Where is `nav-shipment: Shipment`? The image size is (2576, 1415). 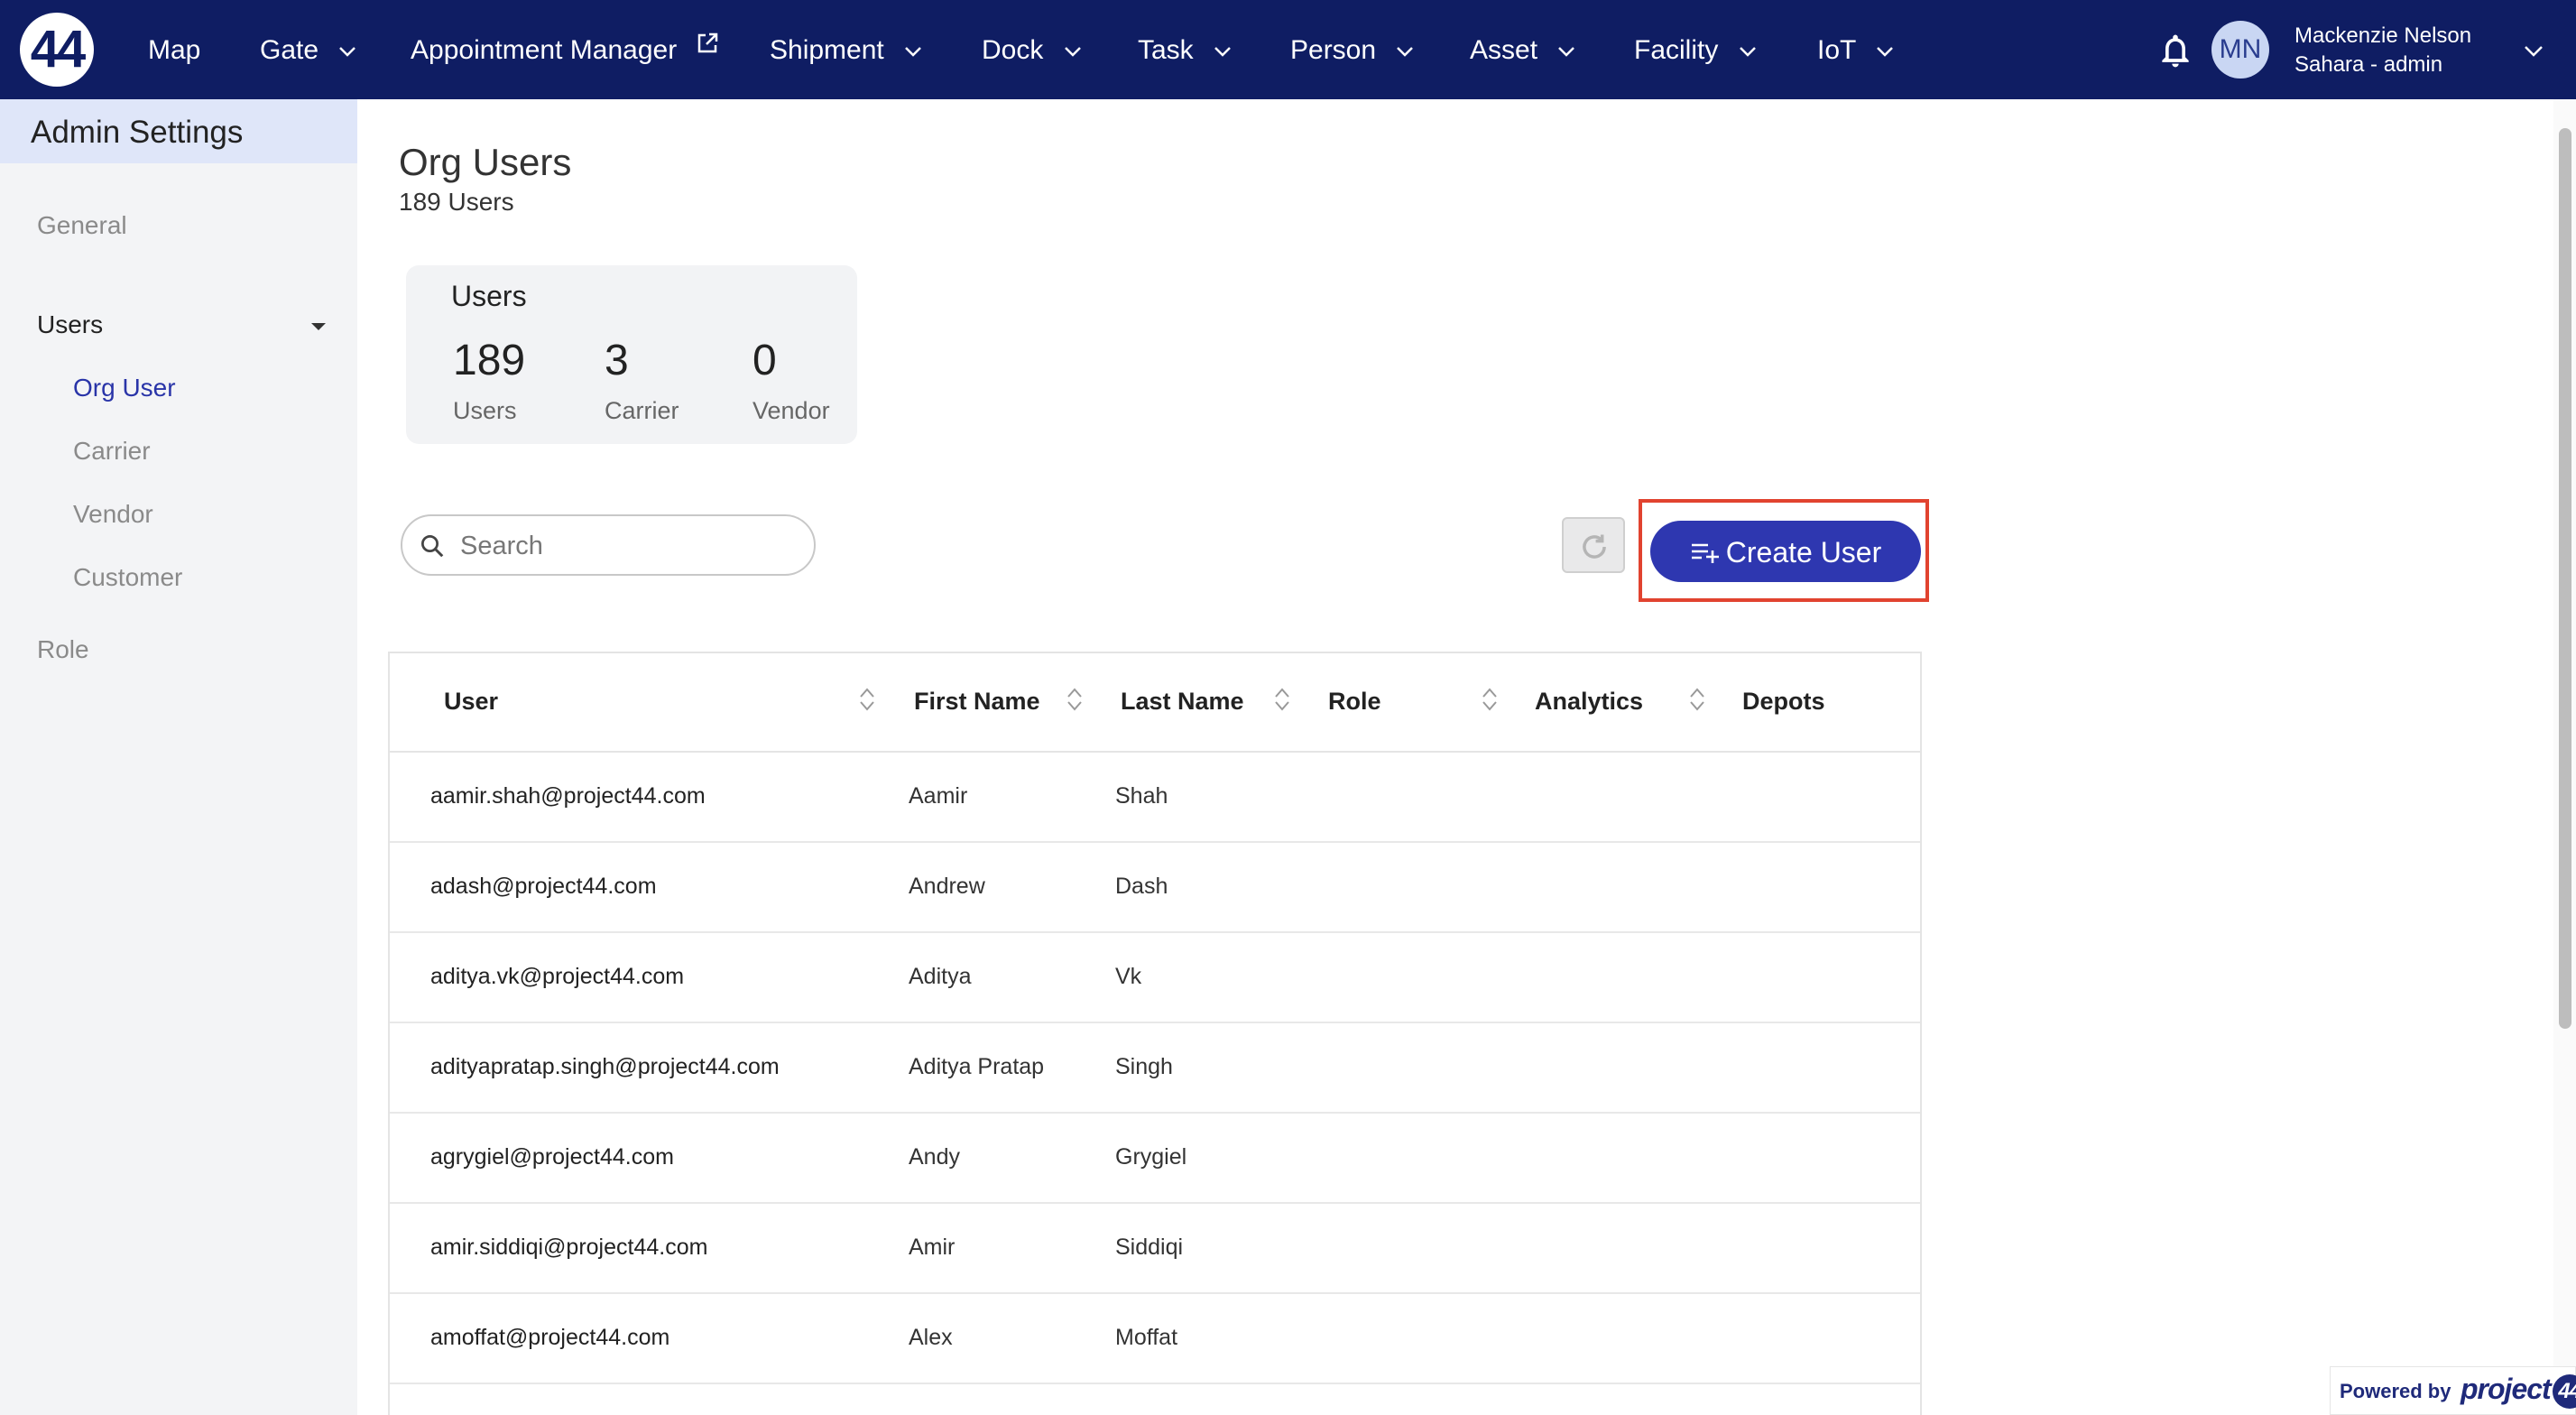
nav-shipment: Shipment is located at coordinates (846, 49).